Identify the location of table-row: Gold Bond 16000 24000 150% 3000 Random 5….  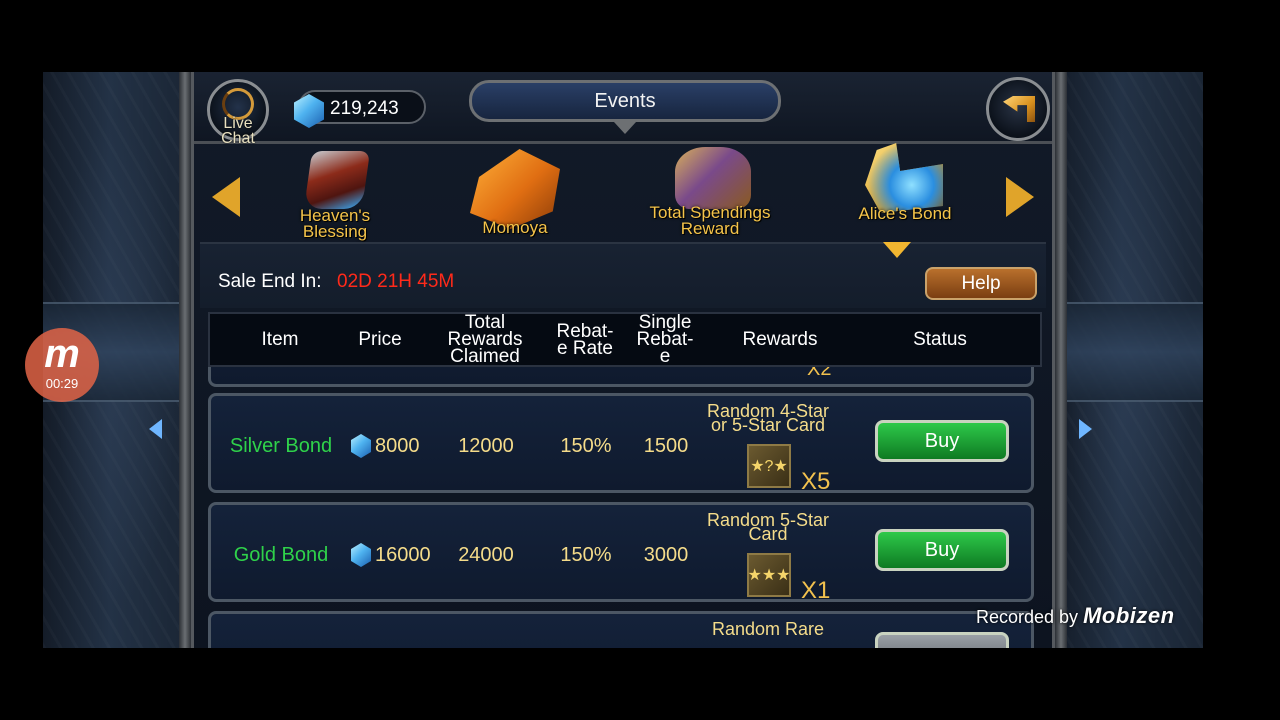
(621, 553).